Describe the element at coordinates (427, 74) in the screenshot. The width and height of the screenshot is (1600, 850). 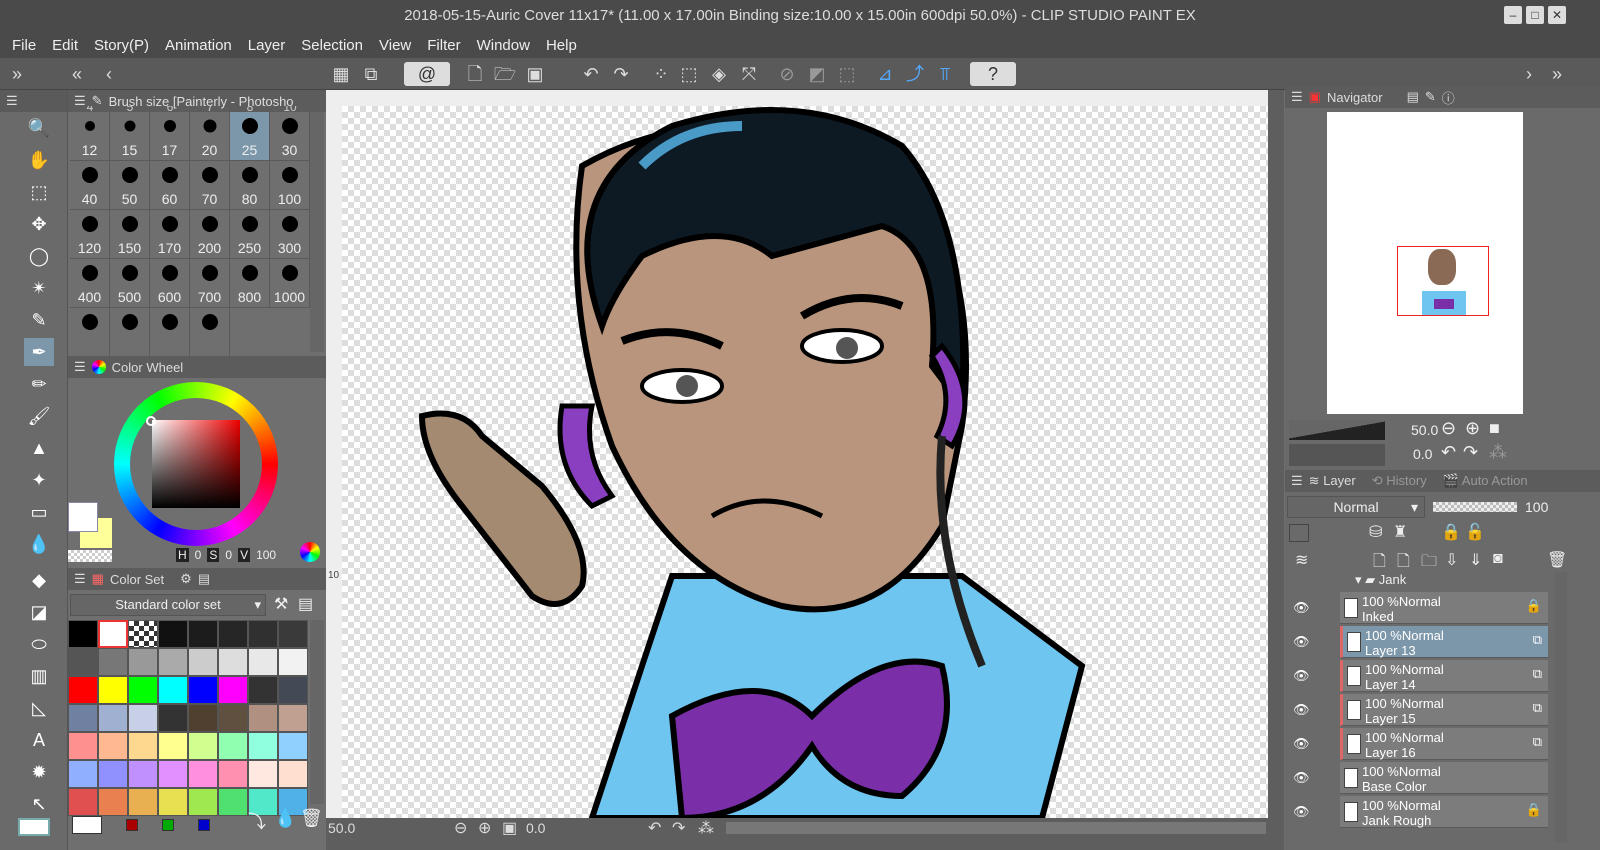
I see `clip-studio-icon: @` at that location.